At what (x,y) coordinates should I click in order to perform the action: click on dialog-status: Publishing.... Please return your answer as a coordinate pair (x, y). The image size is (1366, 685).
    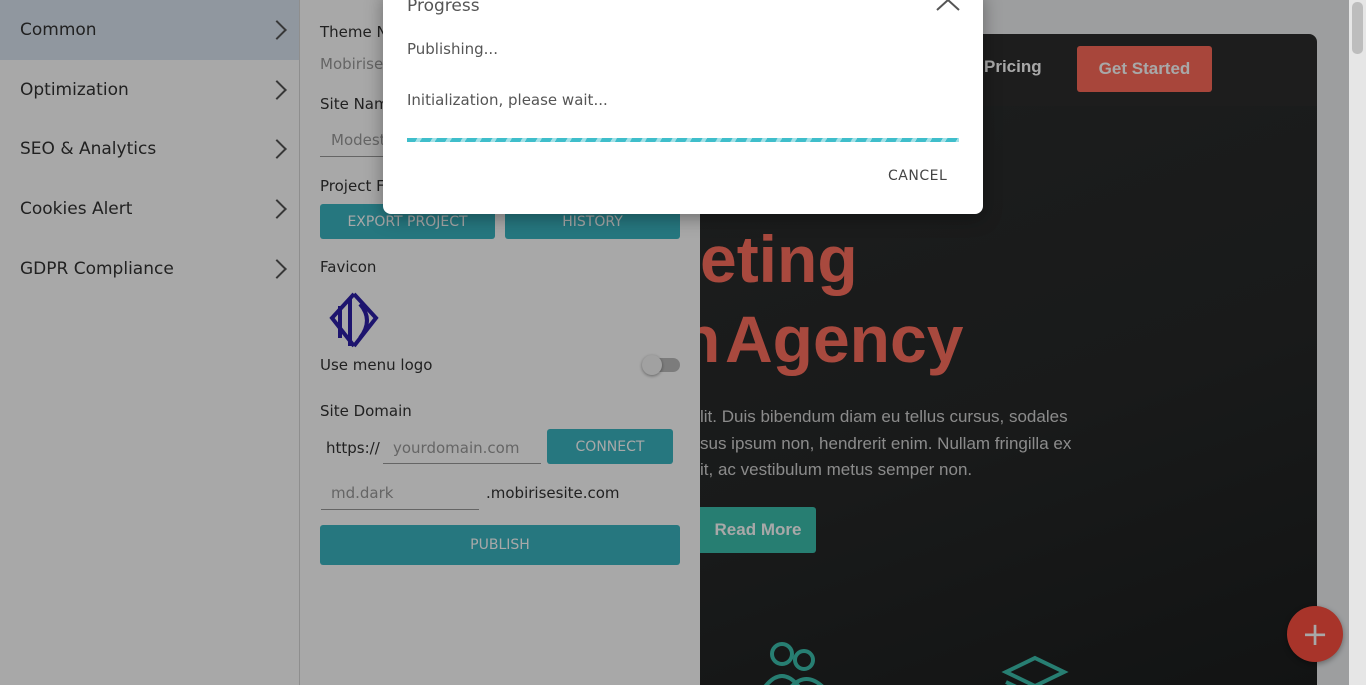
    Looking at the image, I should click on (452, 49).